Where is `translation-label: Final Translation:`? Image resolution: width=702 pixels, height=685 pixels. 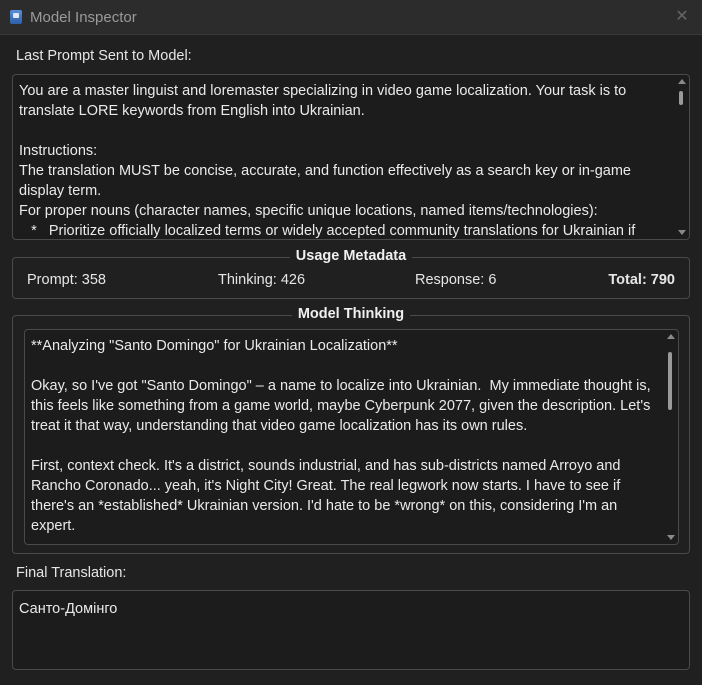
translation-label: Final Translation: is located at coordinates (71, 573).